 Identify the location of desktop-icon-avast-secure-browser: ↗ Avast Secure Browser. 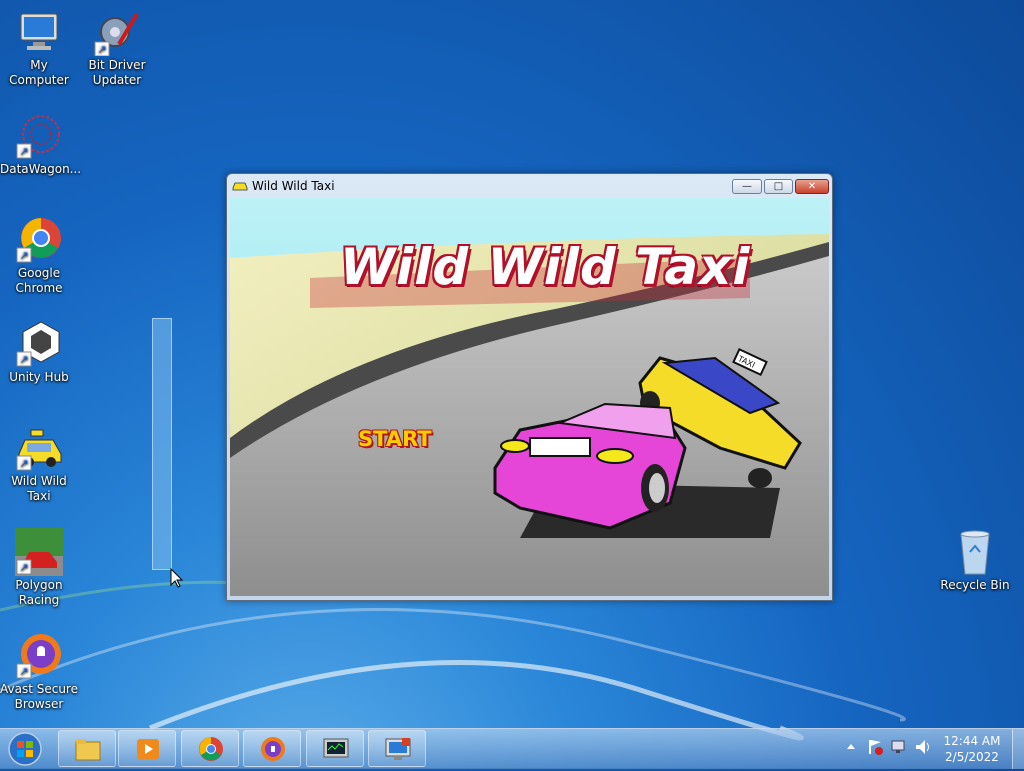
(39, 672).